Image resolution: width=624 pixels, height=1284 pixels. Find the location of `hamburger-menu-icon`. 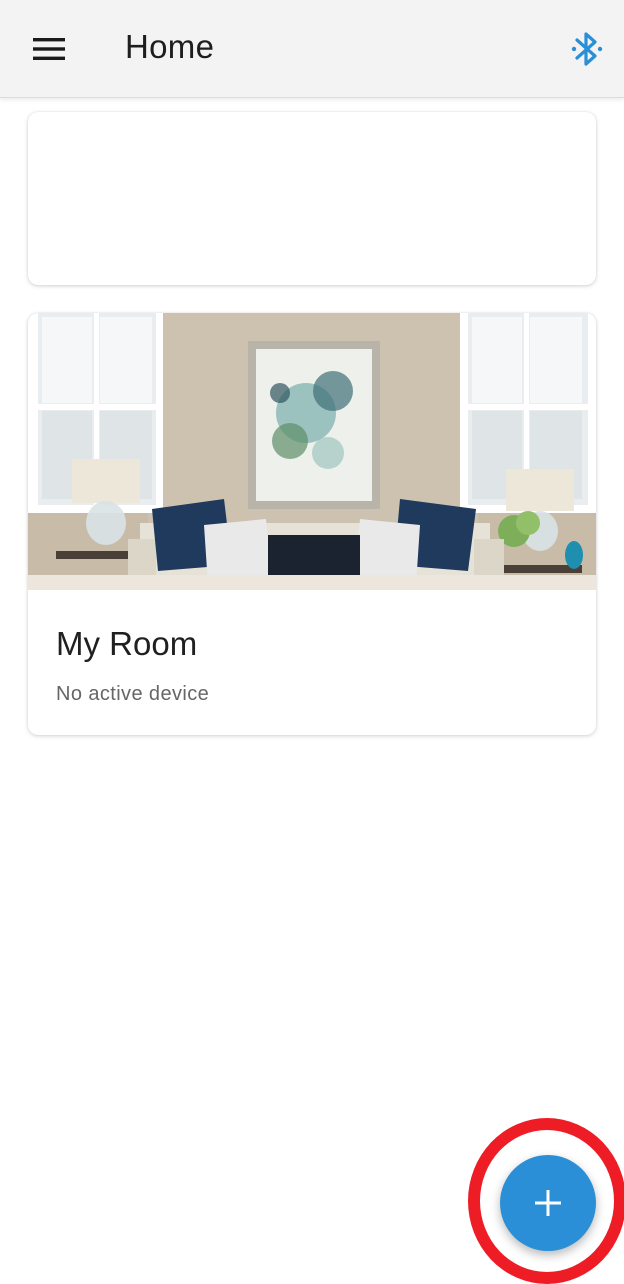

hamburger-menu-icon is located at coordinates (49, 49).